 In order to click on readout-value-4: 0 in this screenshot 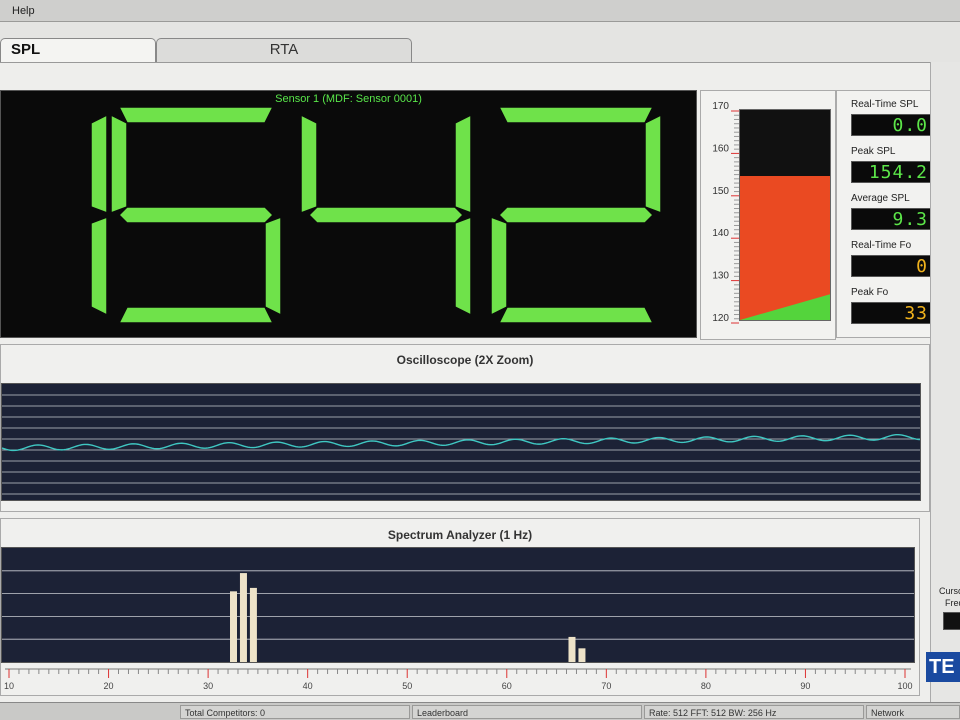, I will do `click(892, 266)`.